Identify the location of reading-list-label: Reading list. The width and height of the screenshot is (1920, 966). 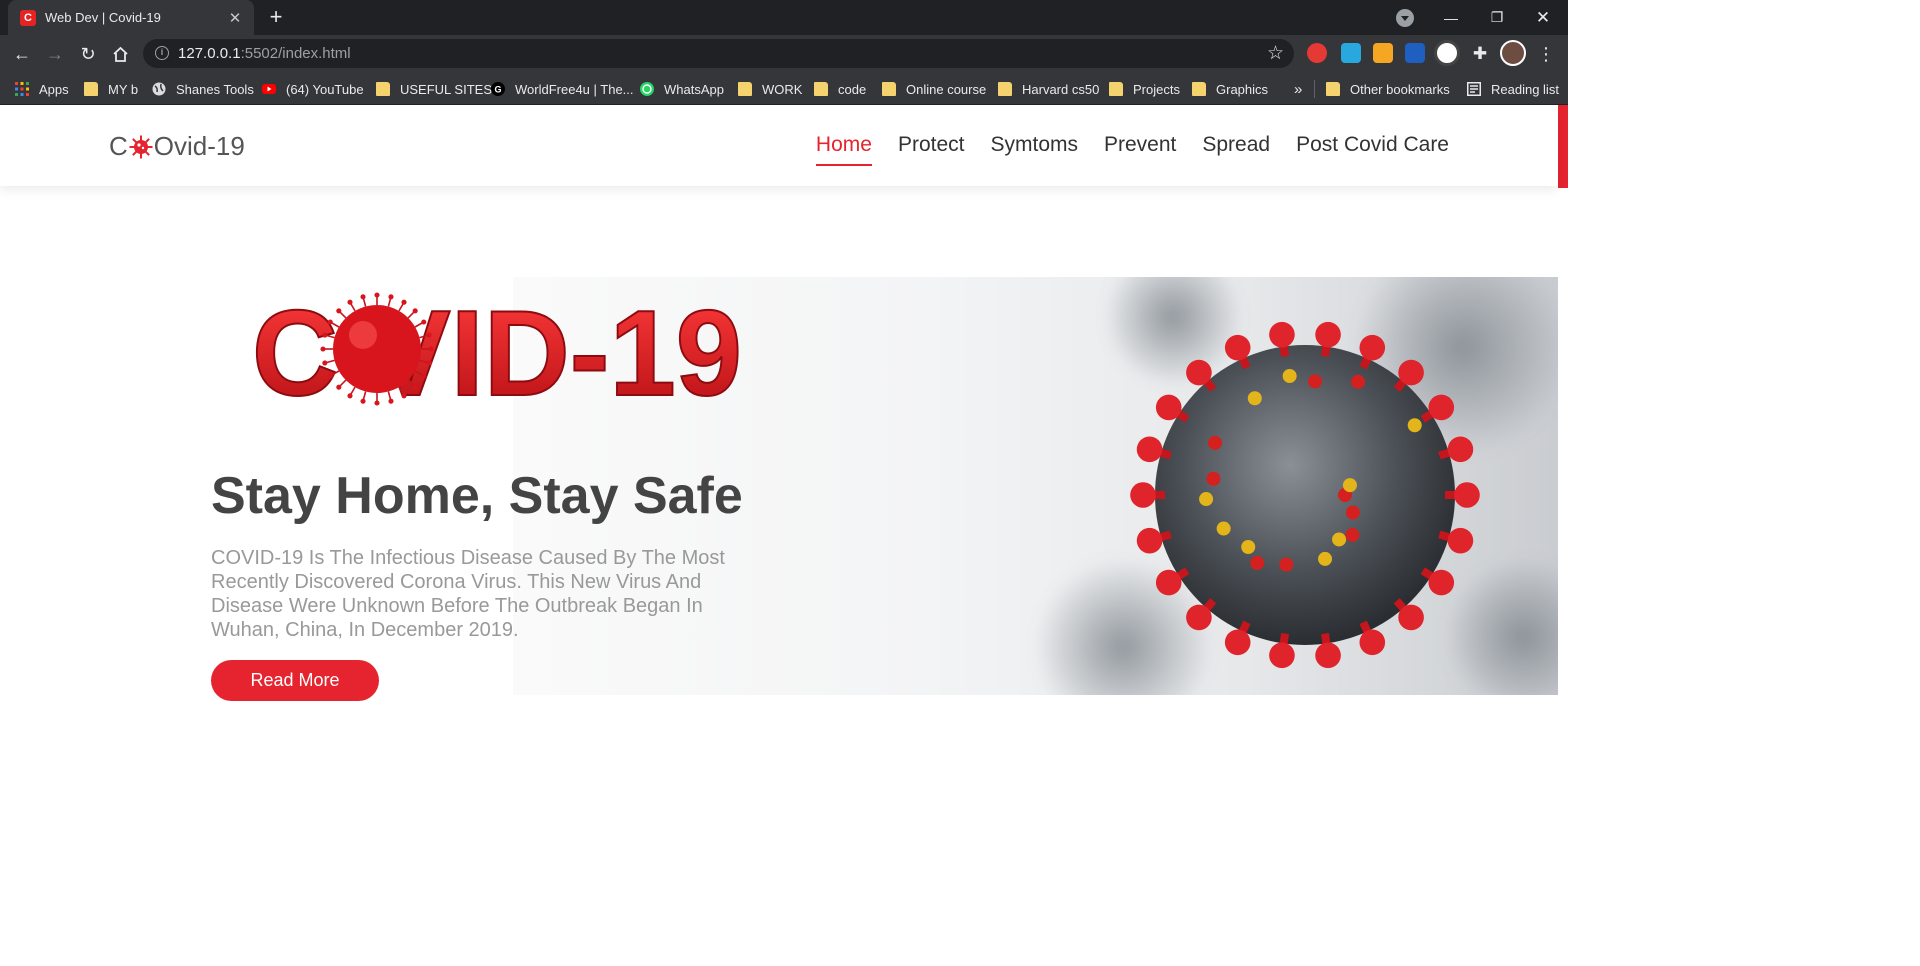
(1525, 89).